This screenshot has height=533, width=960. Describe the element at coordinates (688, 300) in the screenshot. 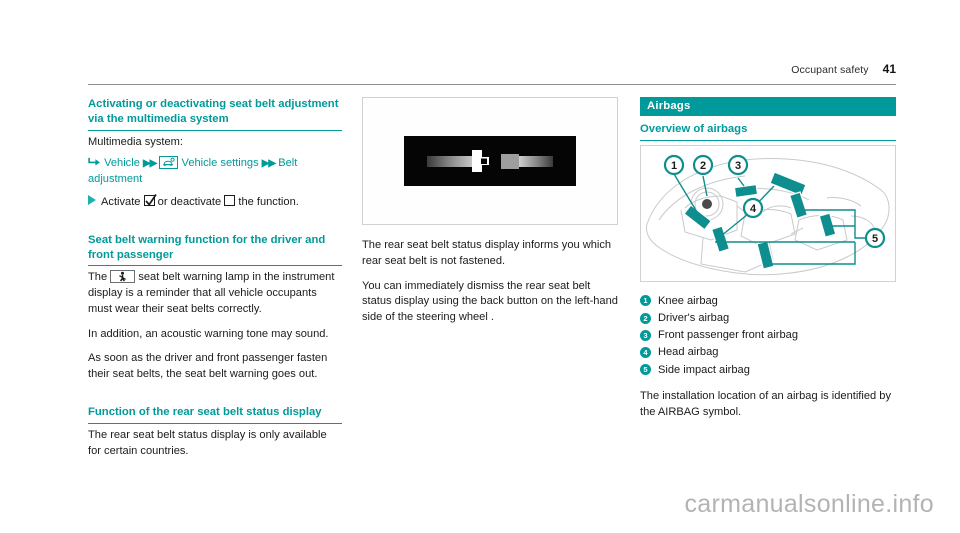

I see `legend-label-knee-airbag: Knee airbag` at that location.